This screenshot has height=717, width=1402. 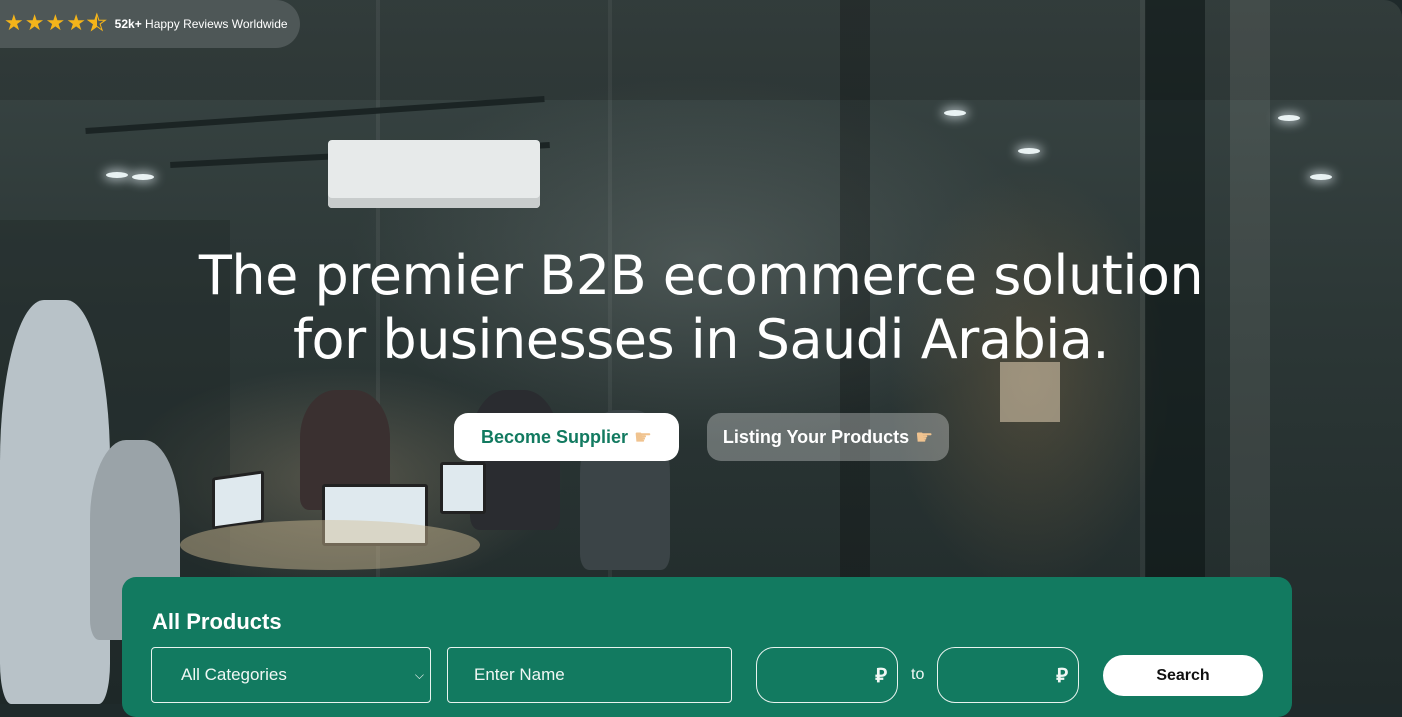 What do you see at coordinates (816, 436) in the screenshot?
I see `listing-products-label: Listing Your Products` at bounding box center [816, 436].